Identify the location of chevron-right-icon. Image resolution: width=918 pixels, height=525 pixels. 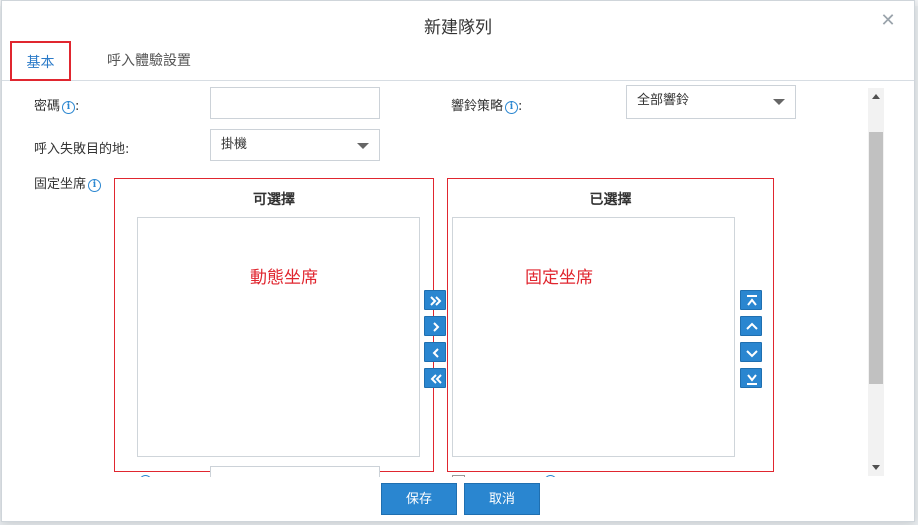
(436, 327).